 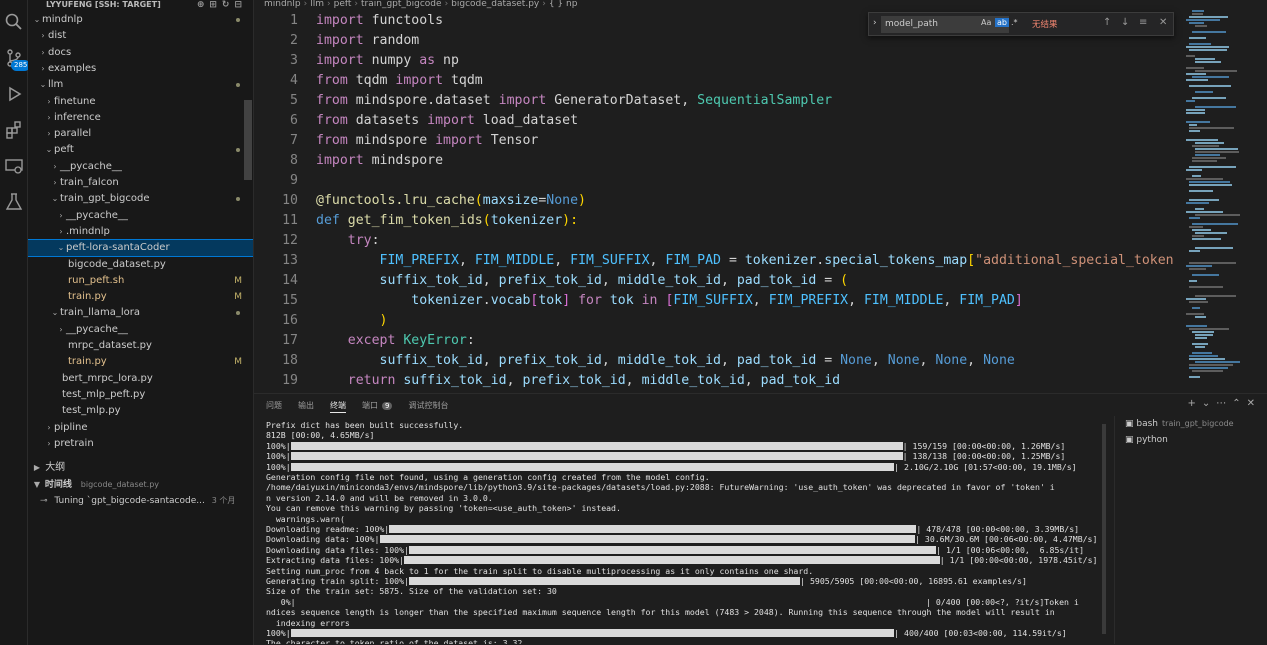 I want to click on tree-item: ⌄ llm, so click(x=140, y=85).